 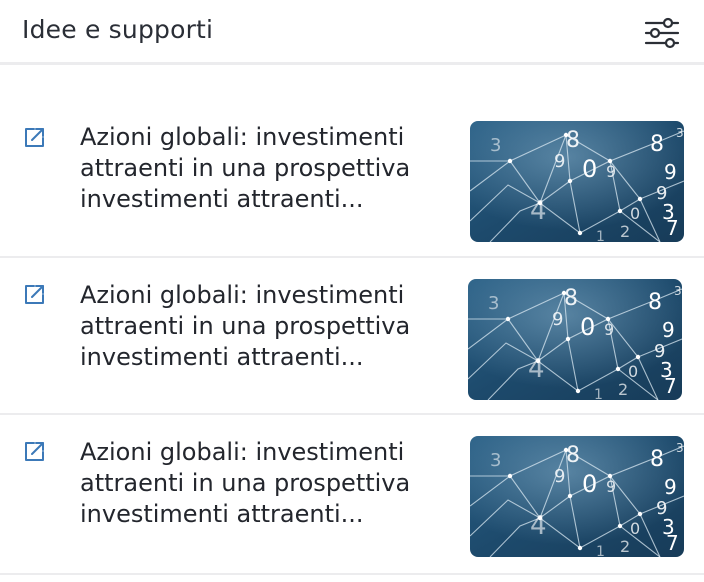 I want to click on header-bar: Idee e supporti, so click(x=352, y=32).